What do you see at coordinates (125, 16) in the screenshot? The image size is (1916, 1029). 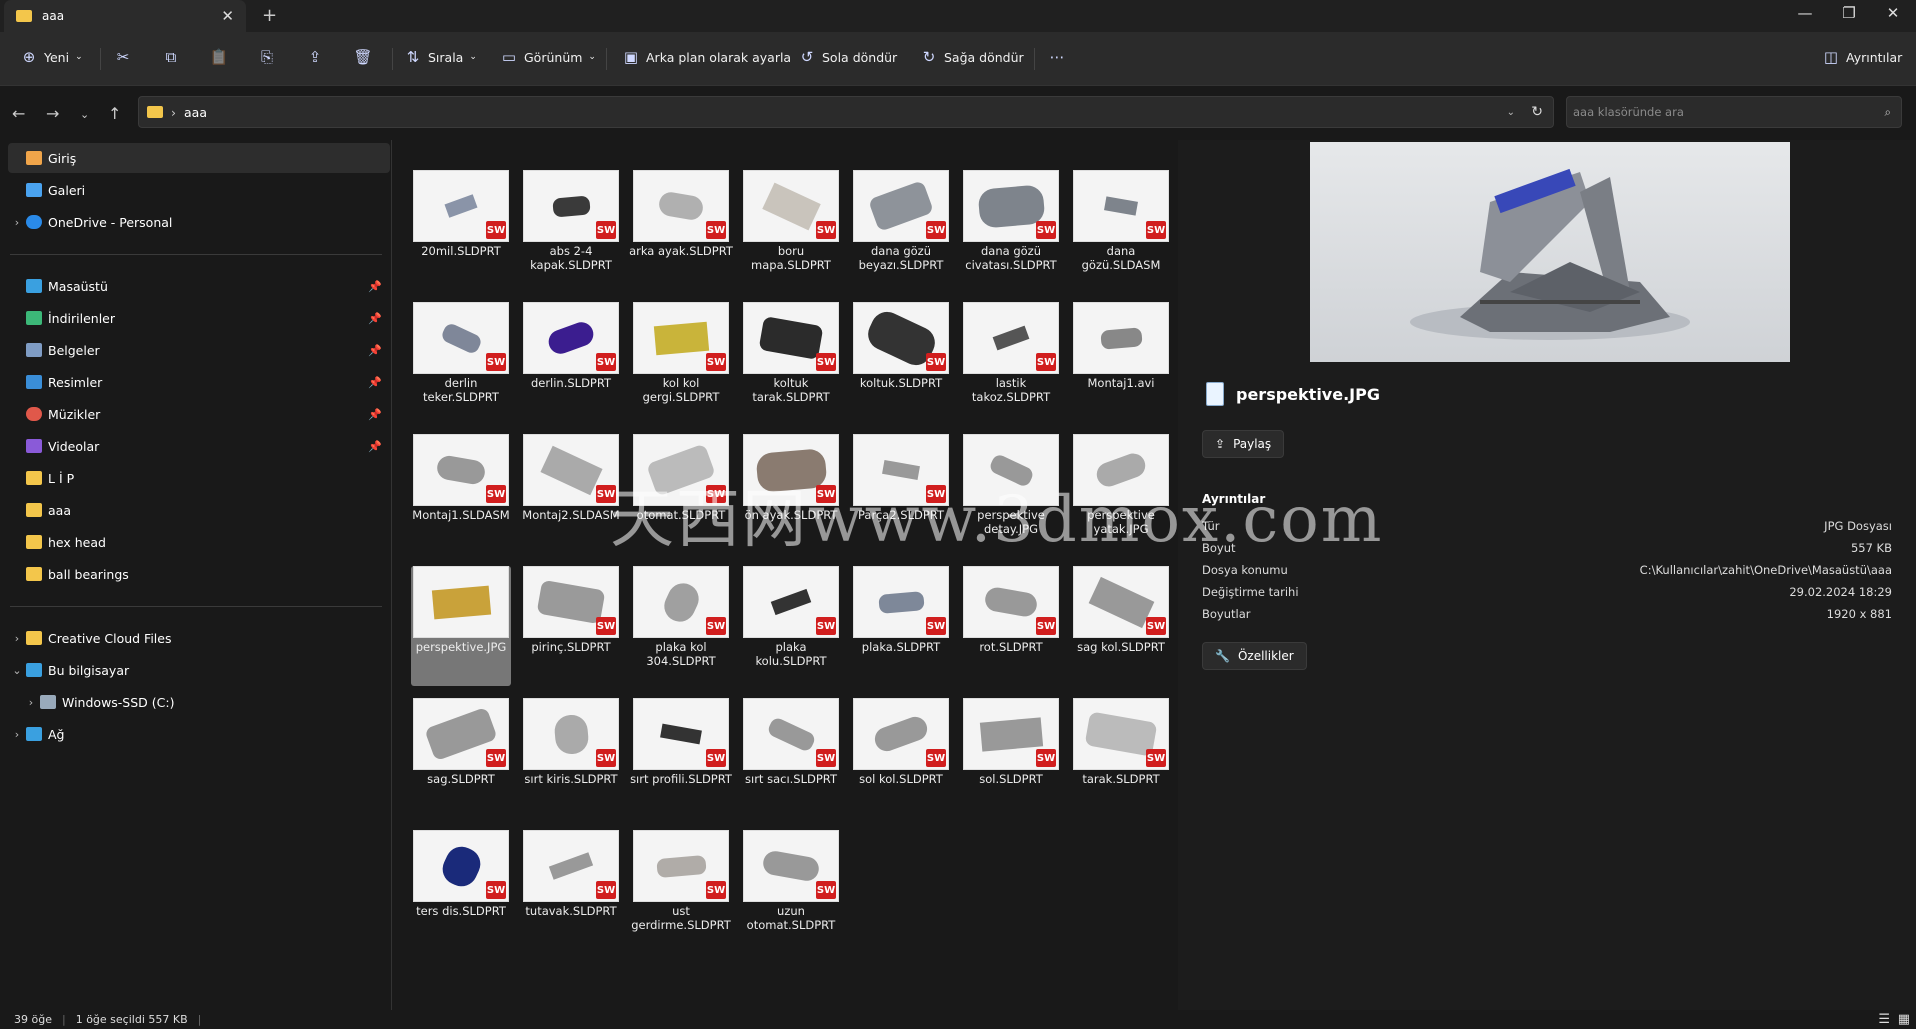 I see `tab-aaa: aaa ✕` at bounding box center [125, 16].